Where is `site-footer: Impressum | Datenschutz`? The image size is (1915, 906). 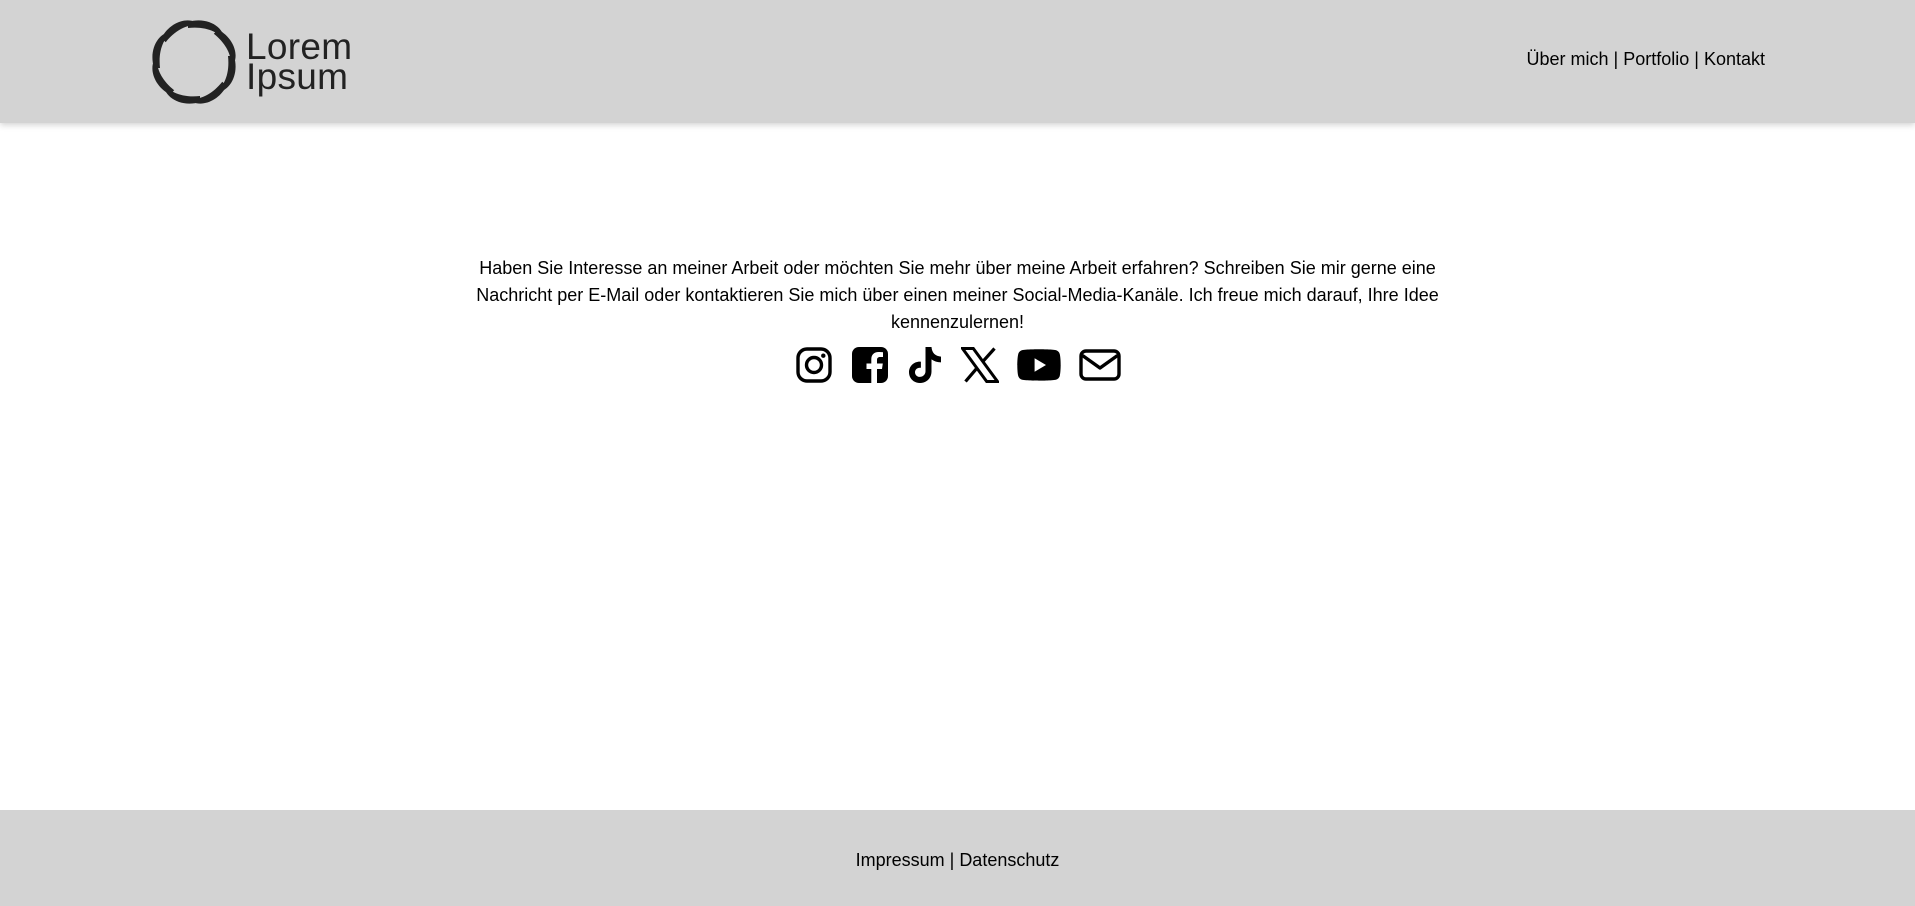
site-footer: Impressum | Datenschutz is located at coordinates (957, 858).